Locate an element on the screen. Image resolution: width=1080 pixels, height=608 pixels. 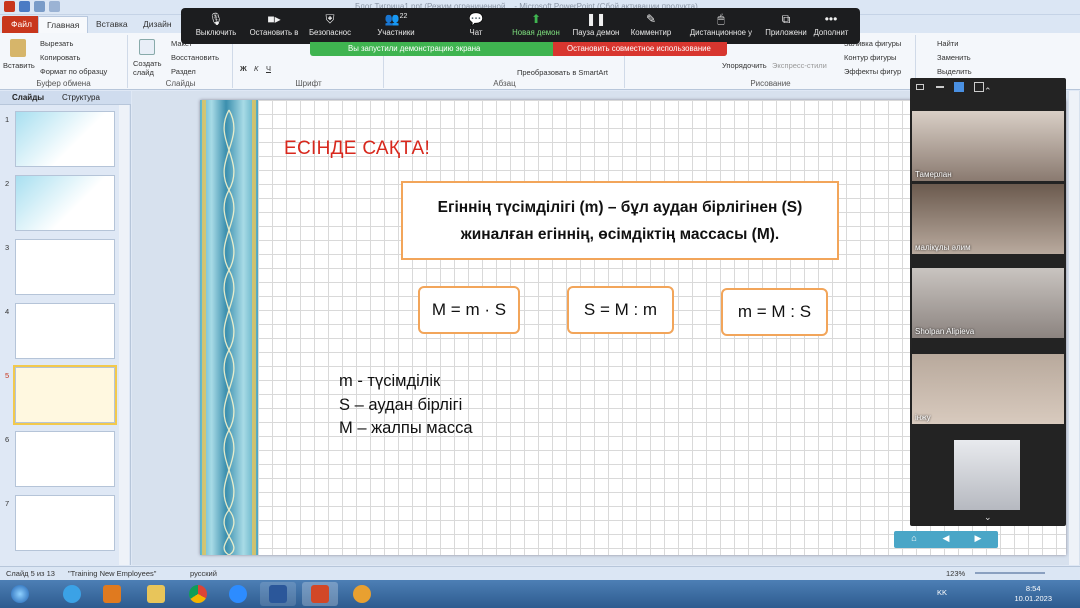
legend-line-1: m - түсімділік is located at coordinates (389, 381).